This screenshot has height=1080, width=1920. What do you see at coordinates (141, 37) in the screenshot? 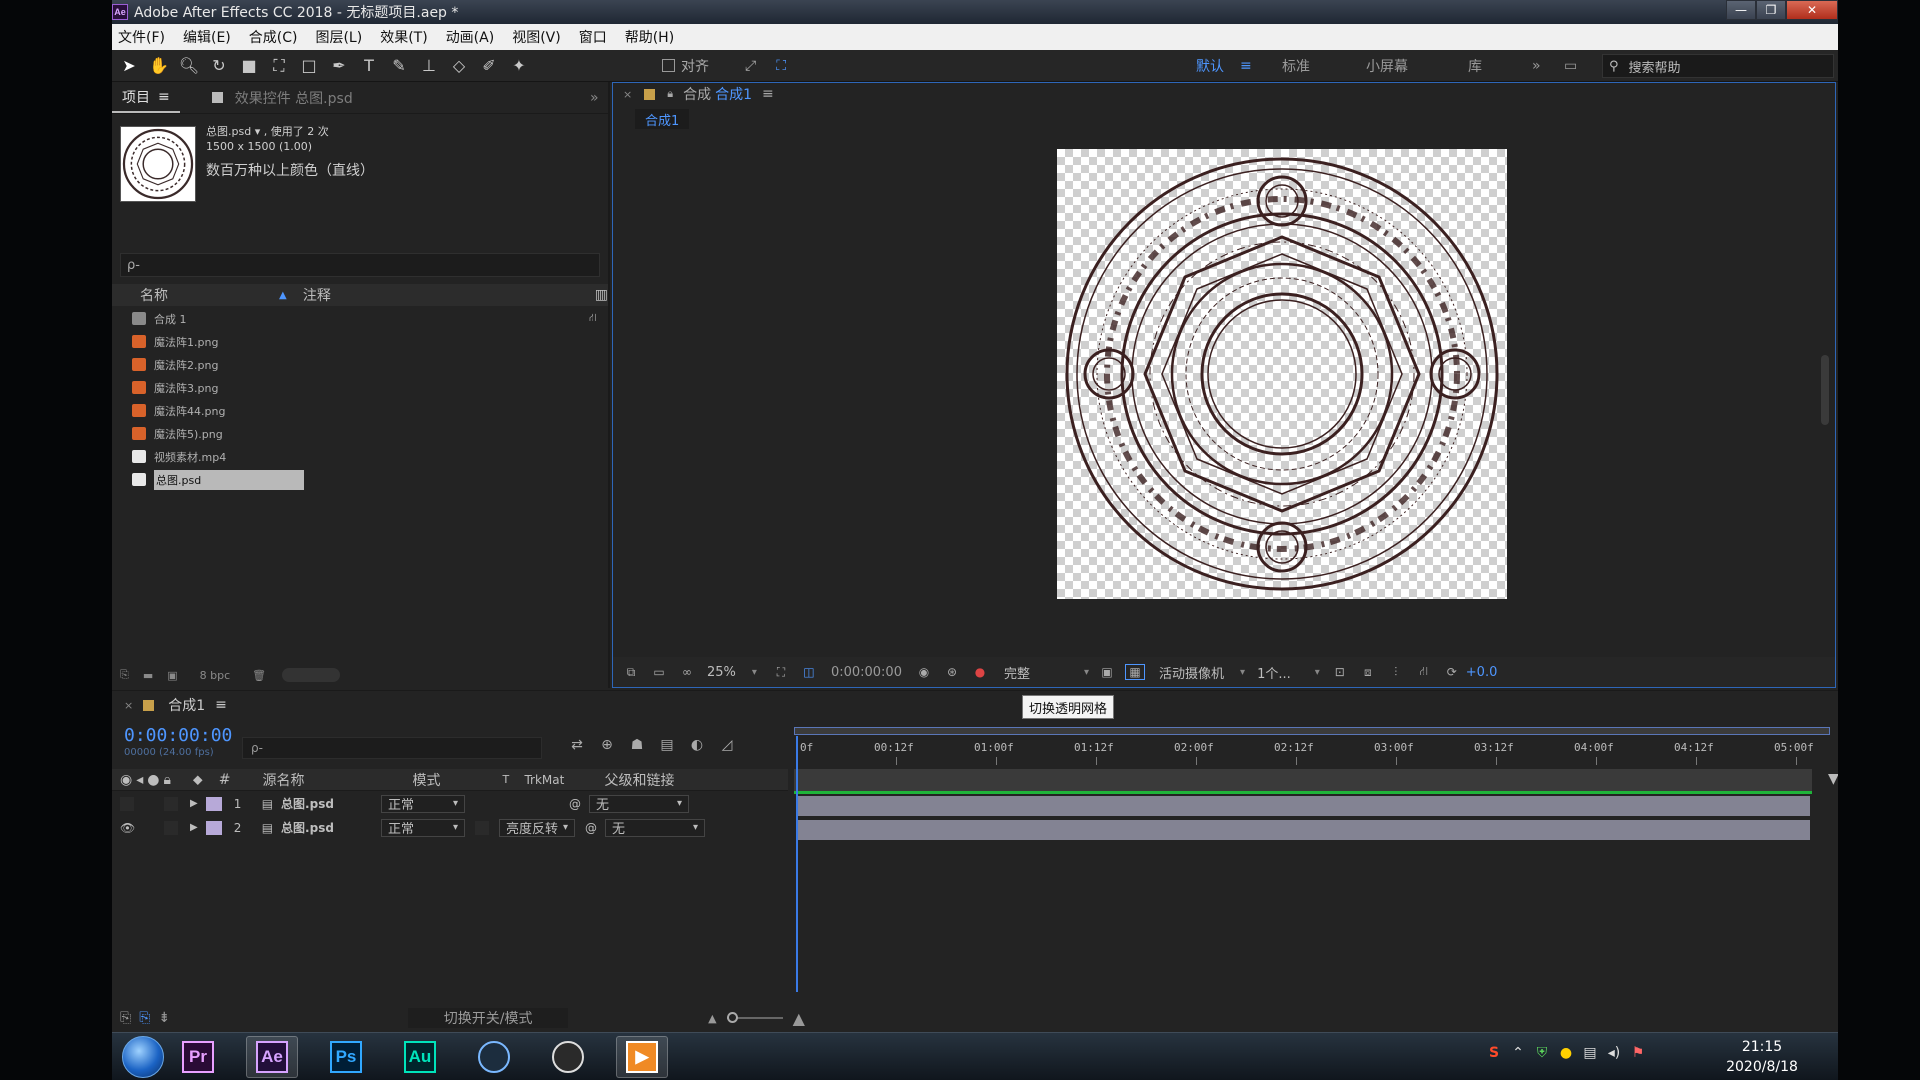
I see `menu-file: 文件(F)` at bounding box center [141, 37].